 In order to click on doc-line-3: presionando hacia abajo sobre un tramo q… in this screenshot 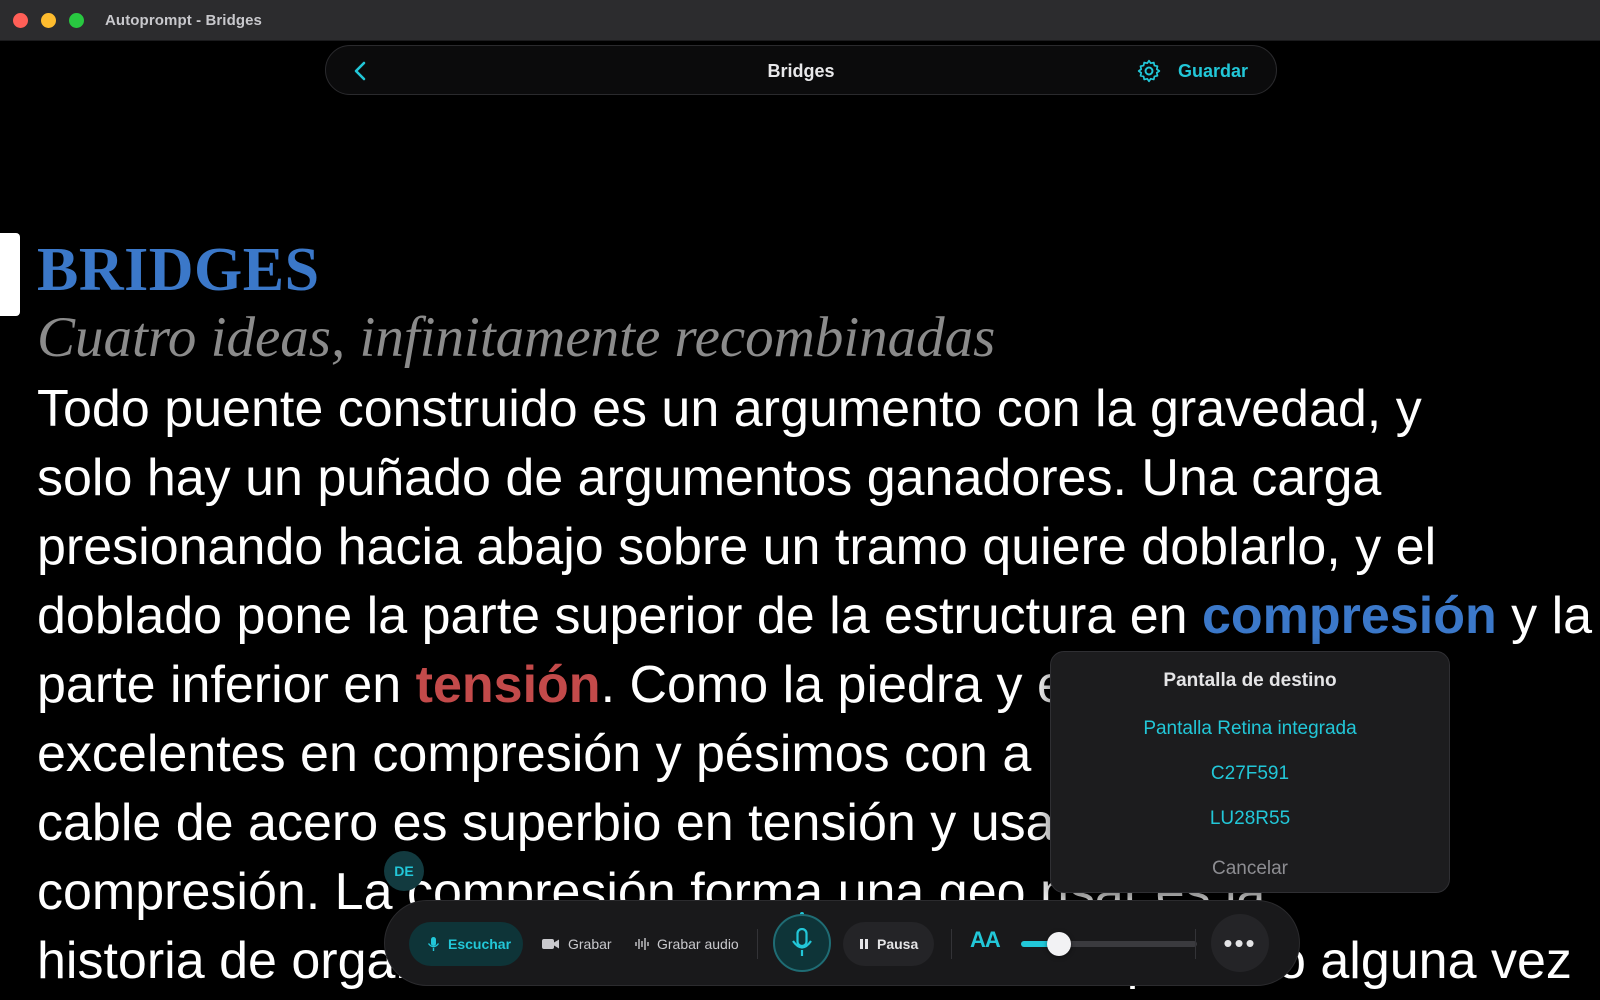, I will do `click(737, 547)`.